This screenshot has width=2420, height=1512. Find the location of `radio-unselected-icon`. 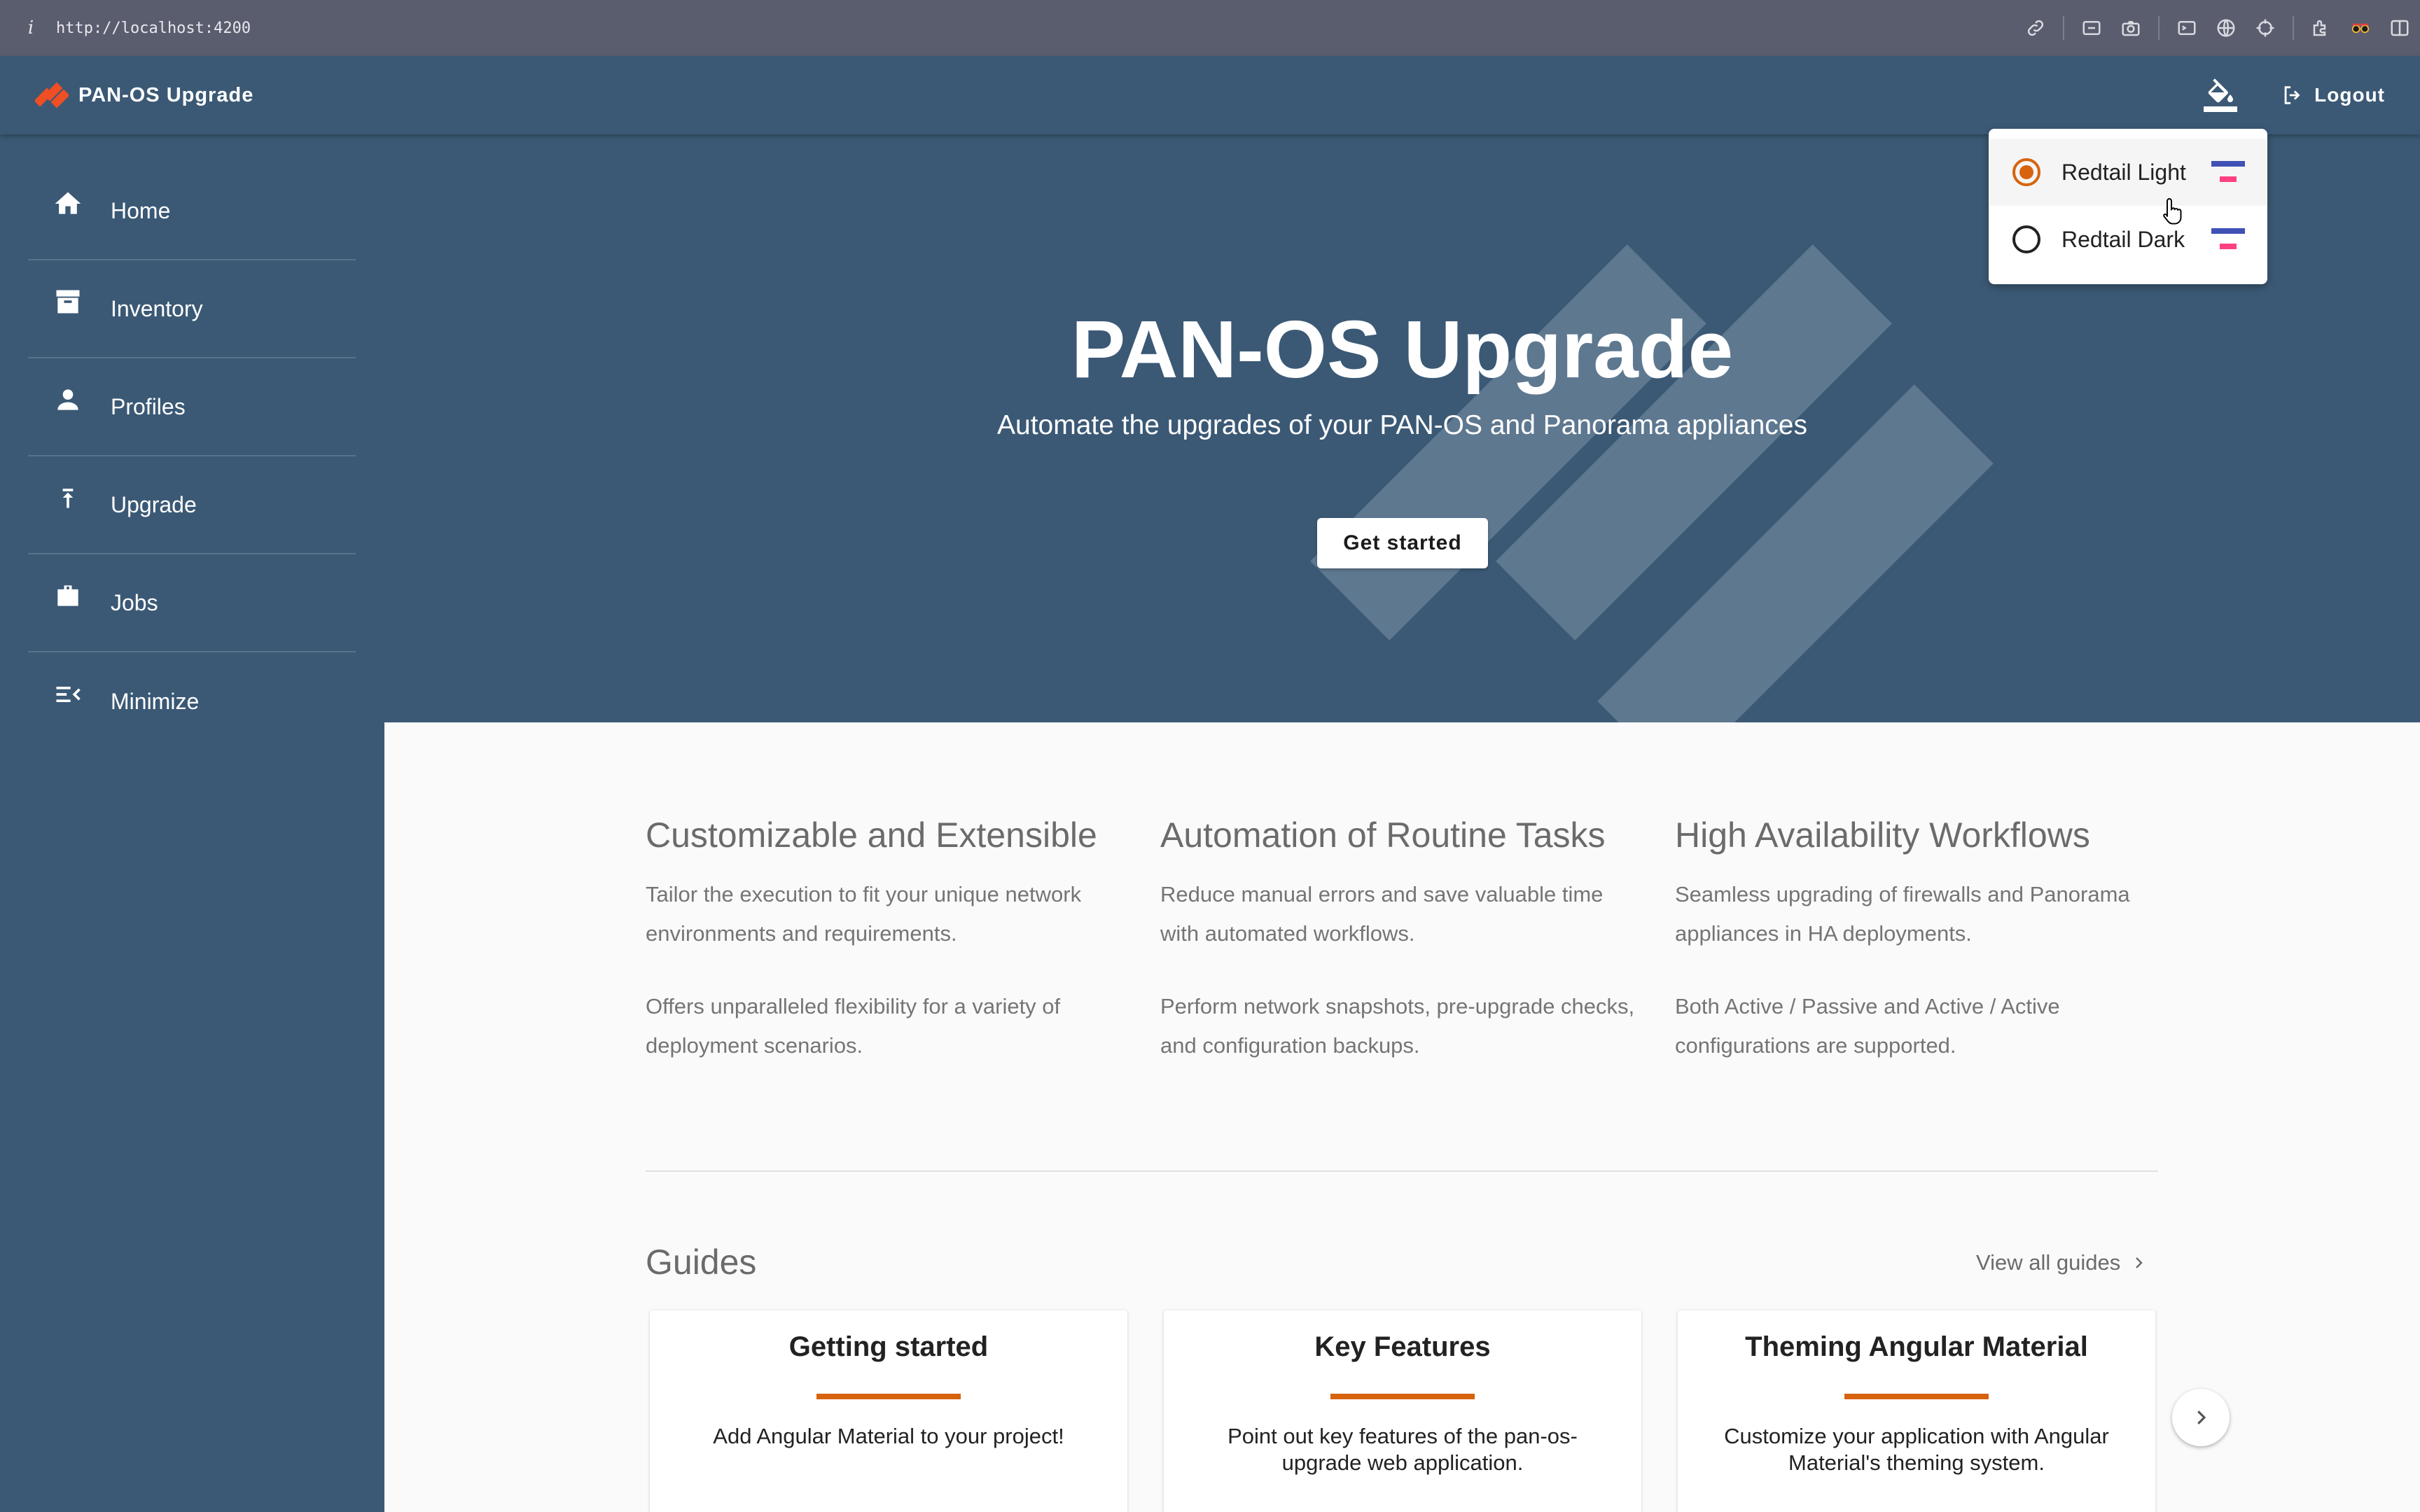

radio-unselected-icon is located at coordinates (2026, 239).